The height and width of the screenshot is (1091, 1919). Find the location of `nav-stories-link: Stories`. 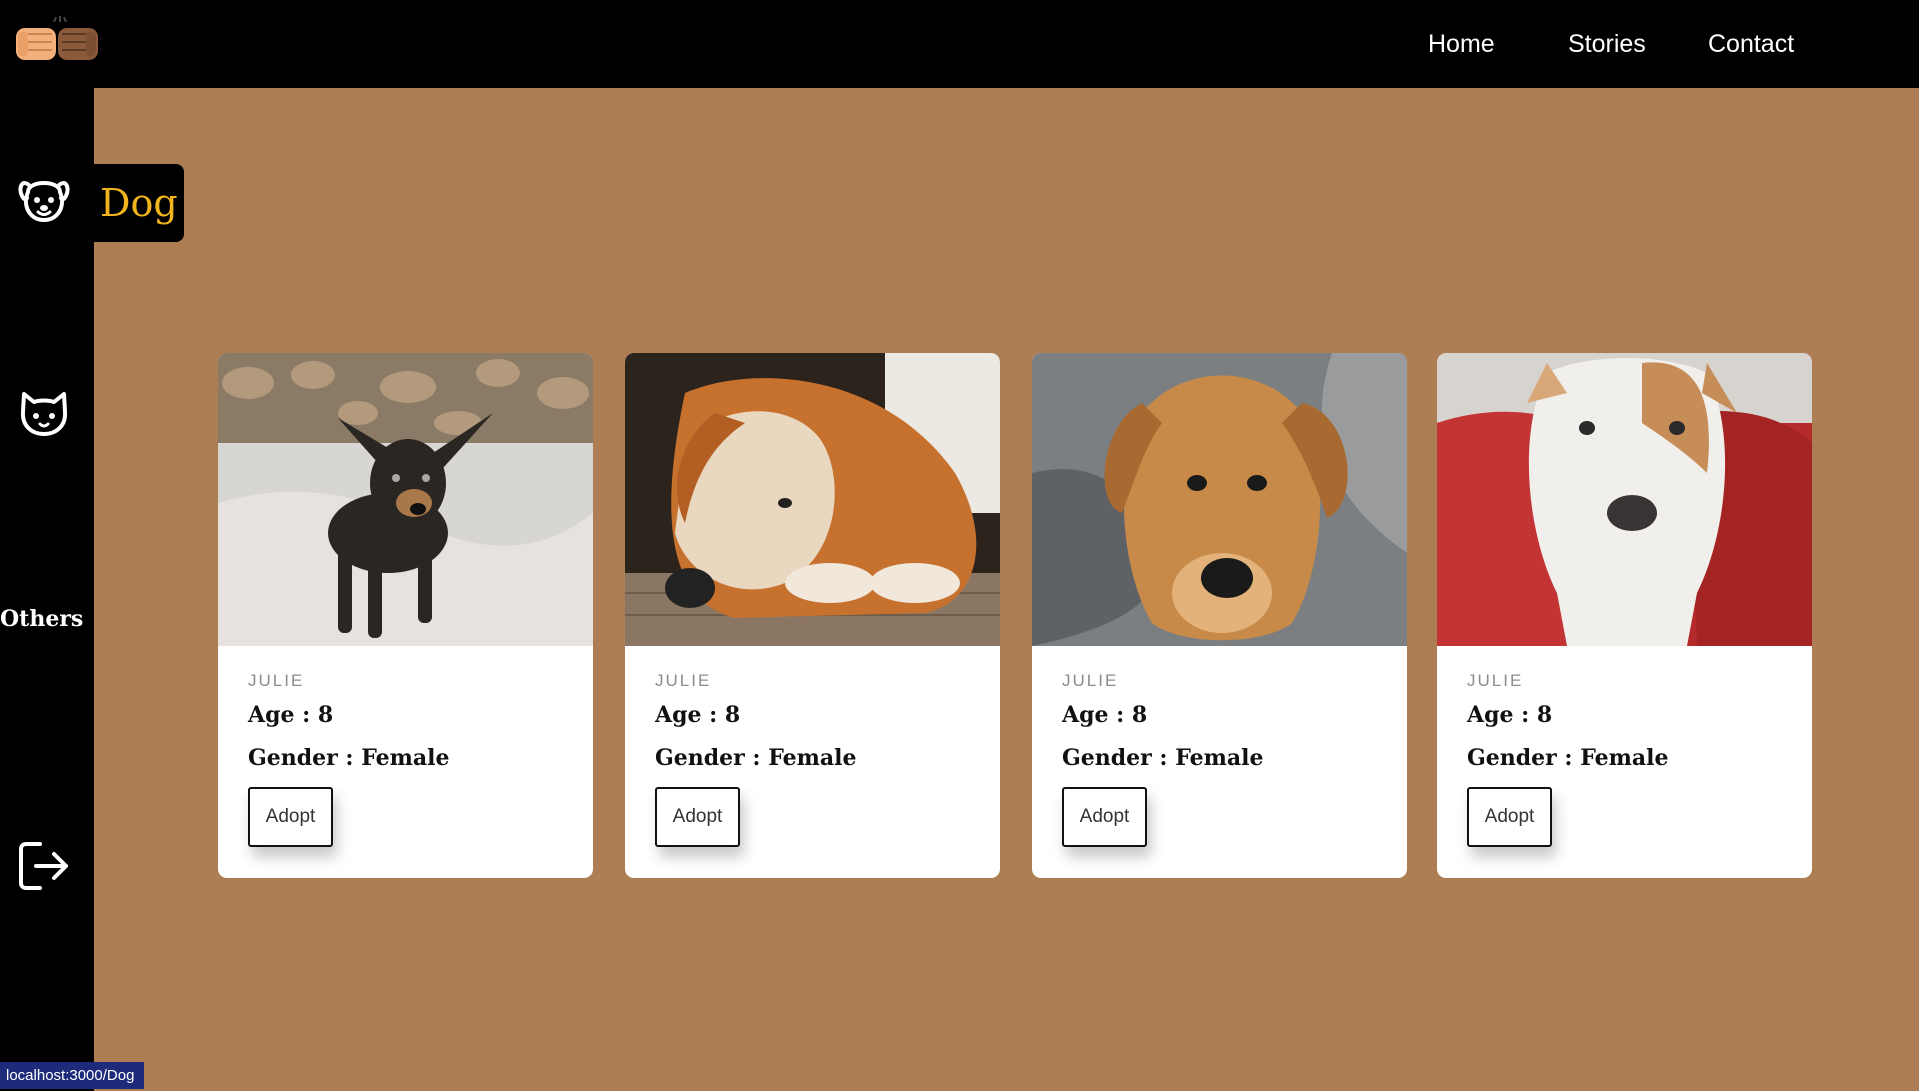

nav-stories-link: Stories is located at coordinates (1607, 44).